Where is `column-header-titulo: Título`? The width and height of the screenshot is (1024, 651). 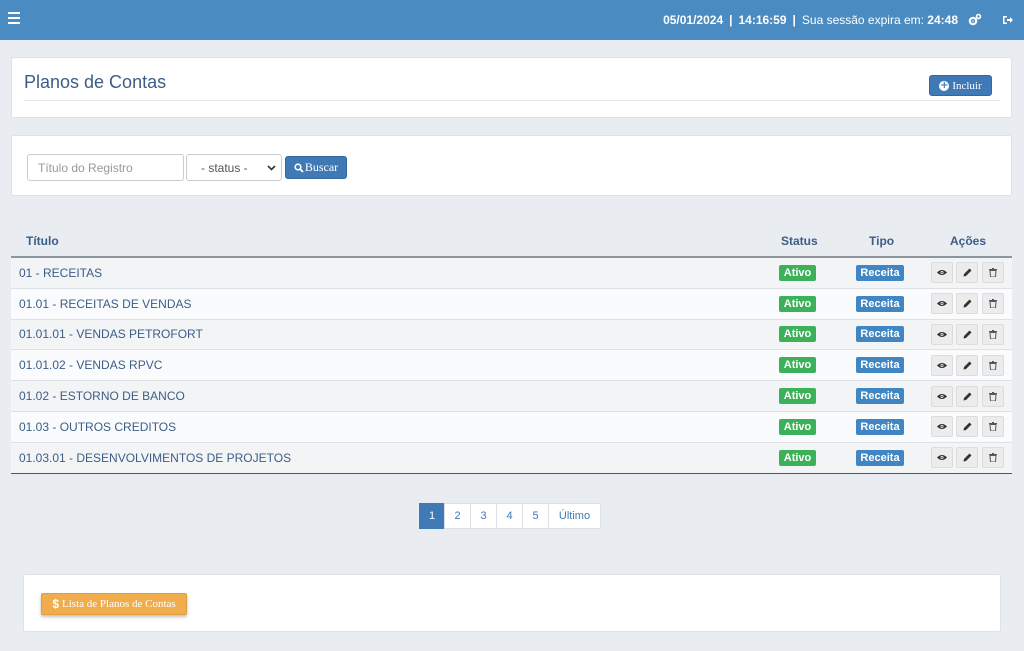
column-header-titulo: Título is located at coordinates (42, 241).